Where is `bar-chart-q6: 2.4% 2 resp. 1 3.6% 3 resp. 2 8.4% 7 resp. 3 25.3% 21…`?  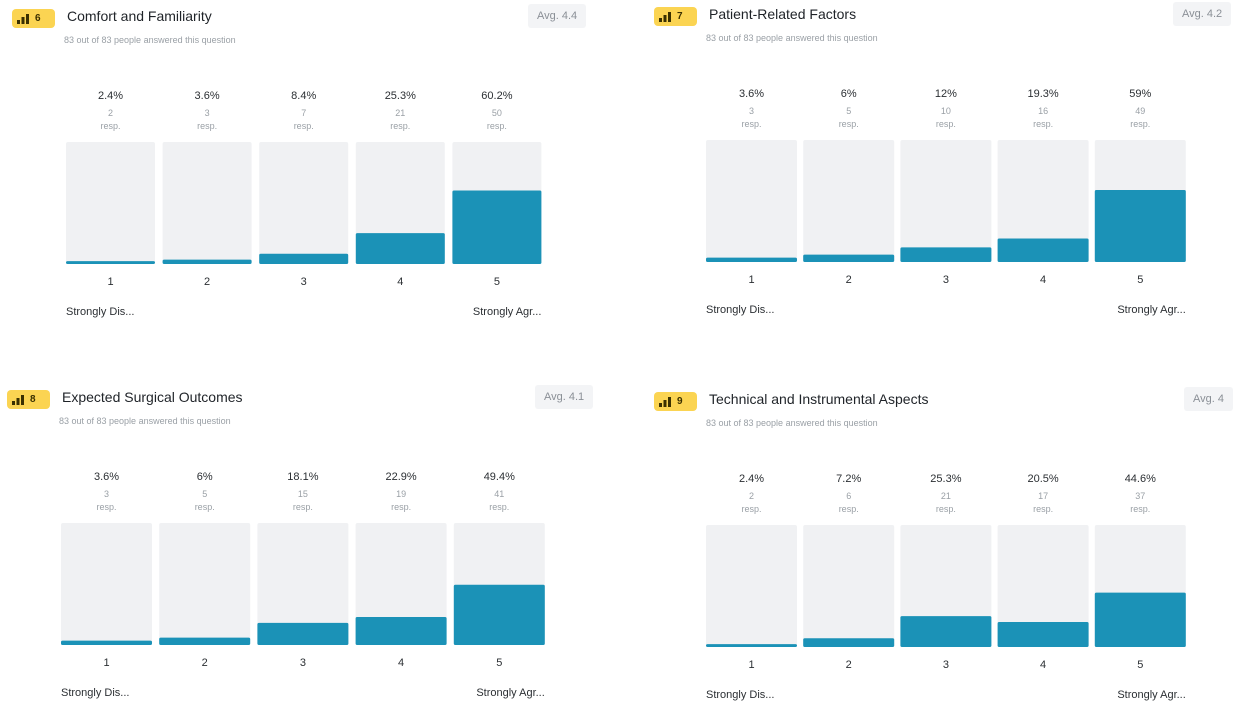
bar-chart-q6: 2.4% 2 resp. 1 3.6% 3 resp. 2 8.4% 7 resp. 3 25.3% 21… is located at coordinates (304, 204).